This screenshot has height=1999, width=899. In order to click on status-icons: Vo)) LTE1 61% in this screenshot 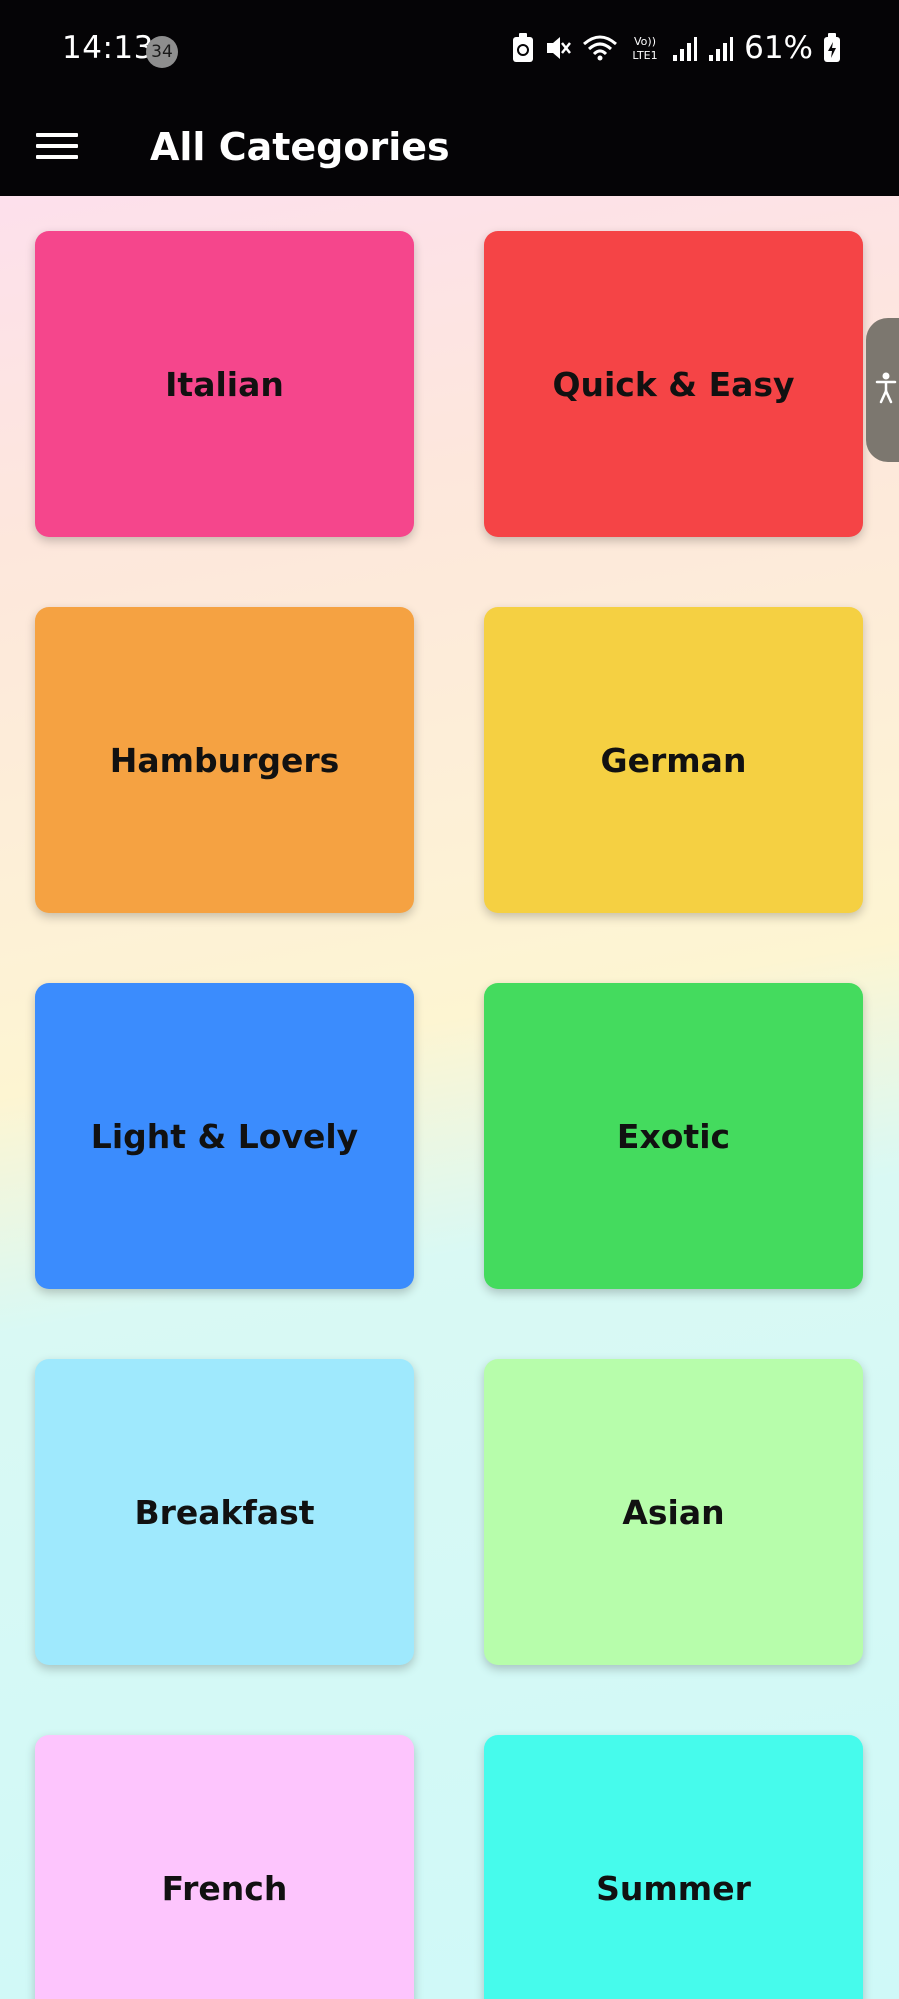, I will do `click(676, 48)`.